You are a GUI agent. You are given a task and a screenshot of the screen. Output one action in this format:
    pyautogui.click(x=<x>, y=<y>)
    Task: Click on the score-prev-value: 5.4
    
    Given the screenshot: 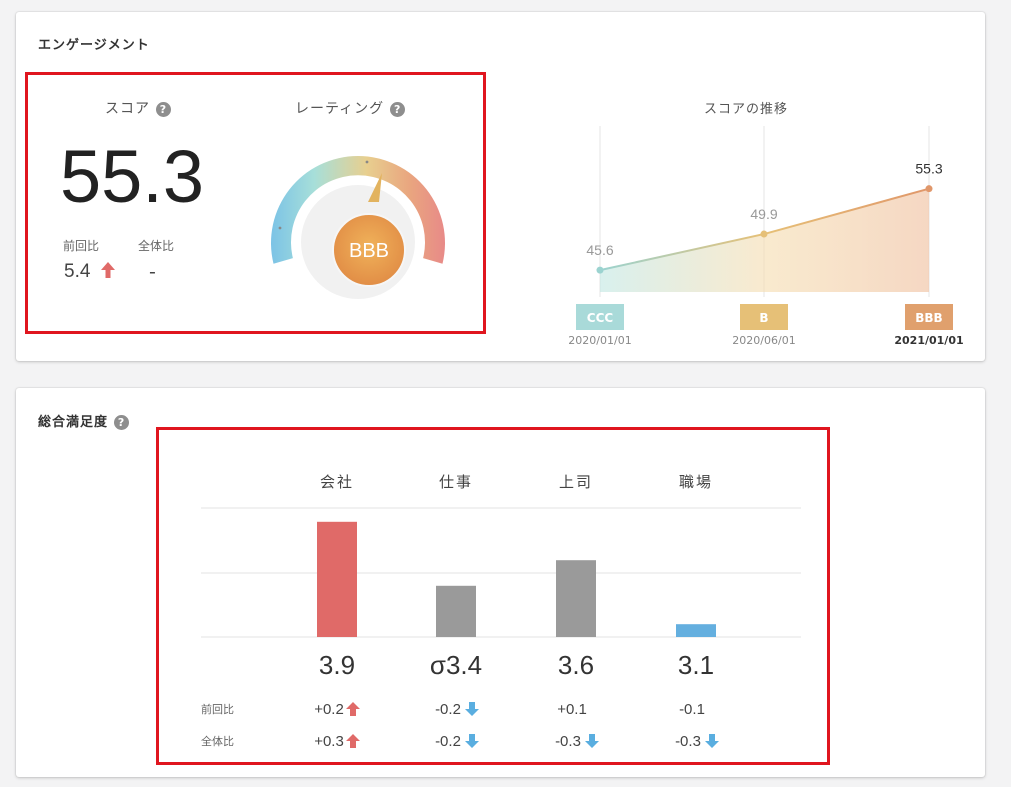 What is the action you would take?
    pyautogui.click(x=77, y=271)
    